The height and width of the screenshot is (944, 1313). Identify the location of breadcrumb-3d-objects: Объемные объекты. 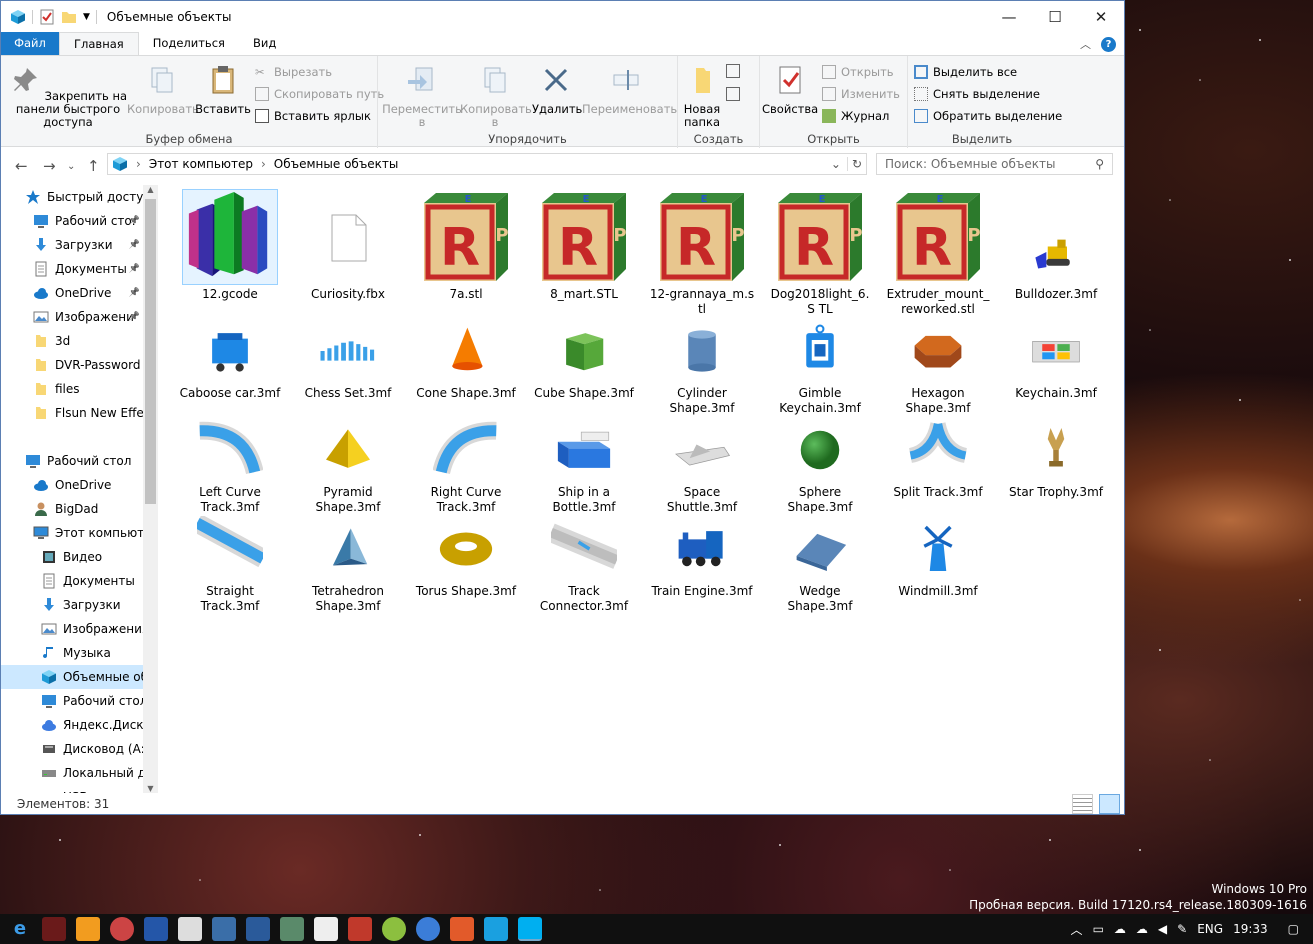
(336, 164).